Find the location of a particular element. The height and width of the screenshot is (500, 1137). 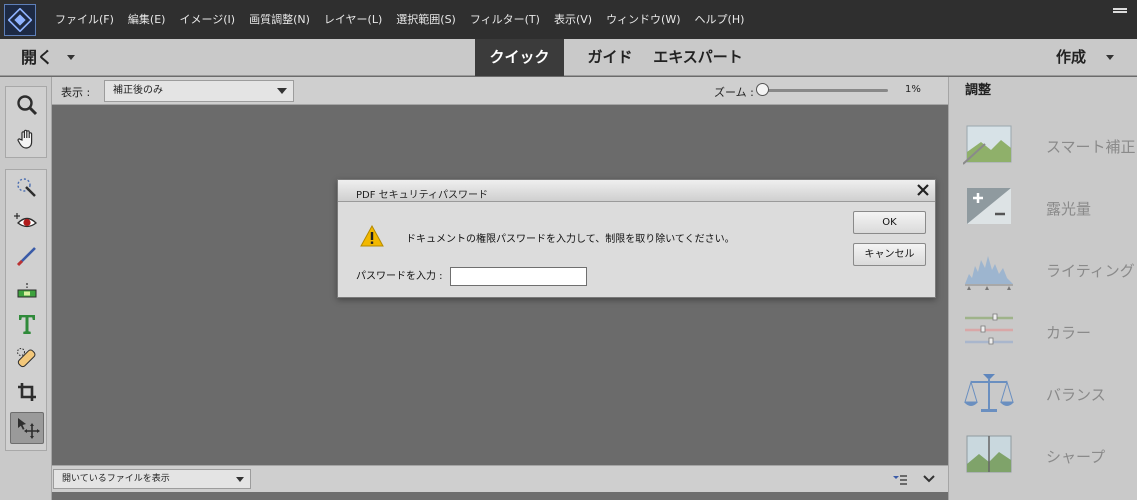

whiten-teeth-icon is located at coordinates (27, 256).